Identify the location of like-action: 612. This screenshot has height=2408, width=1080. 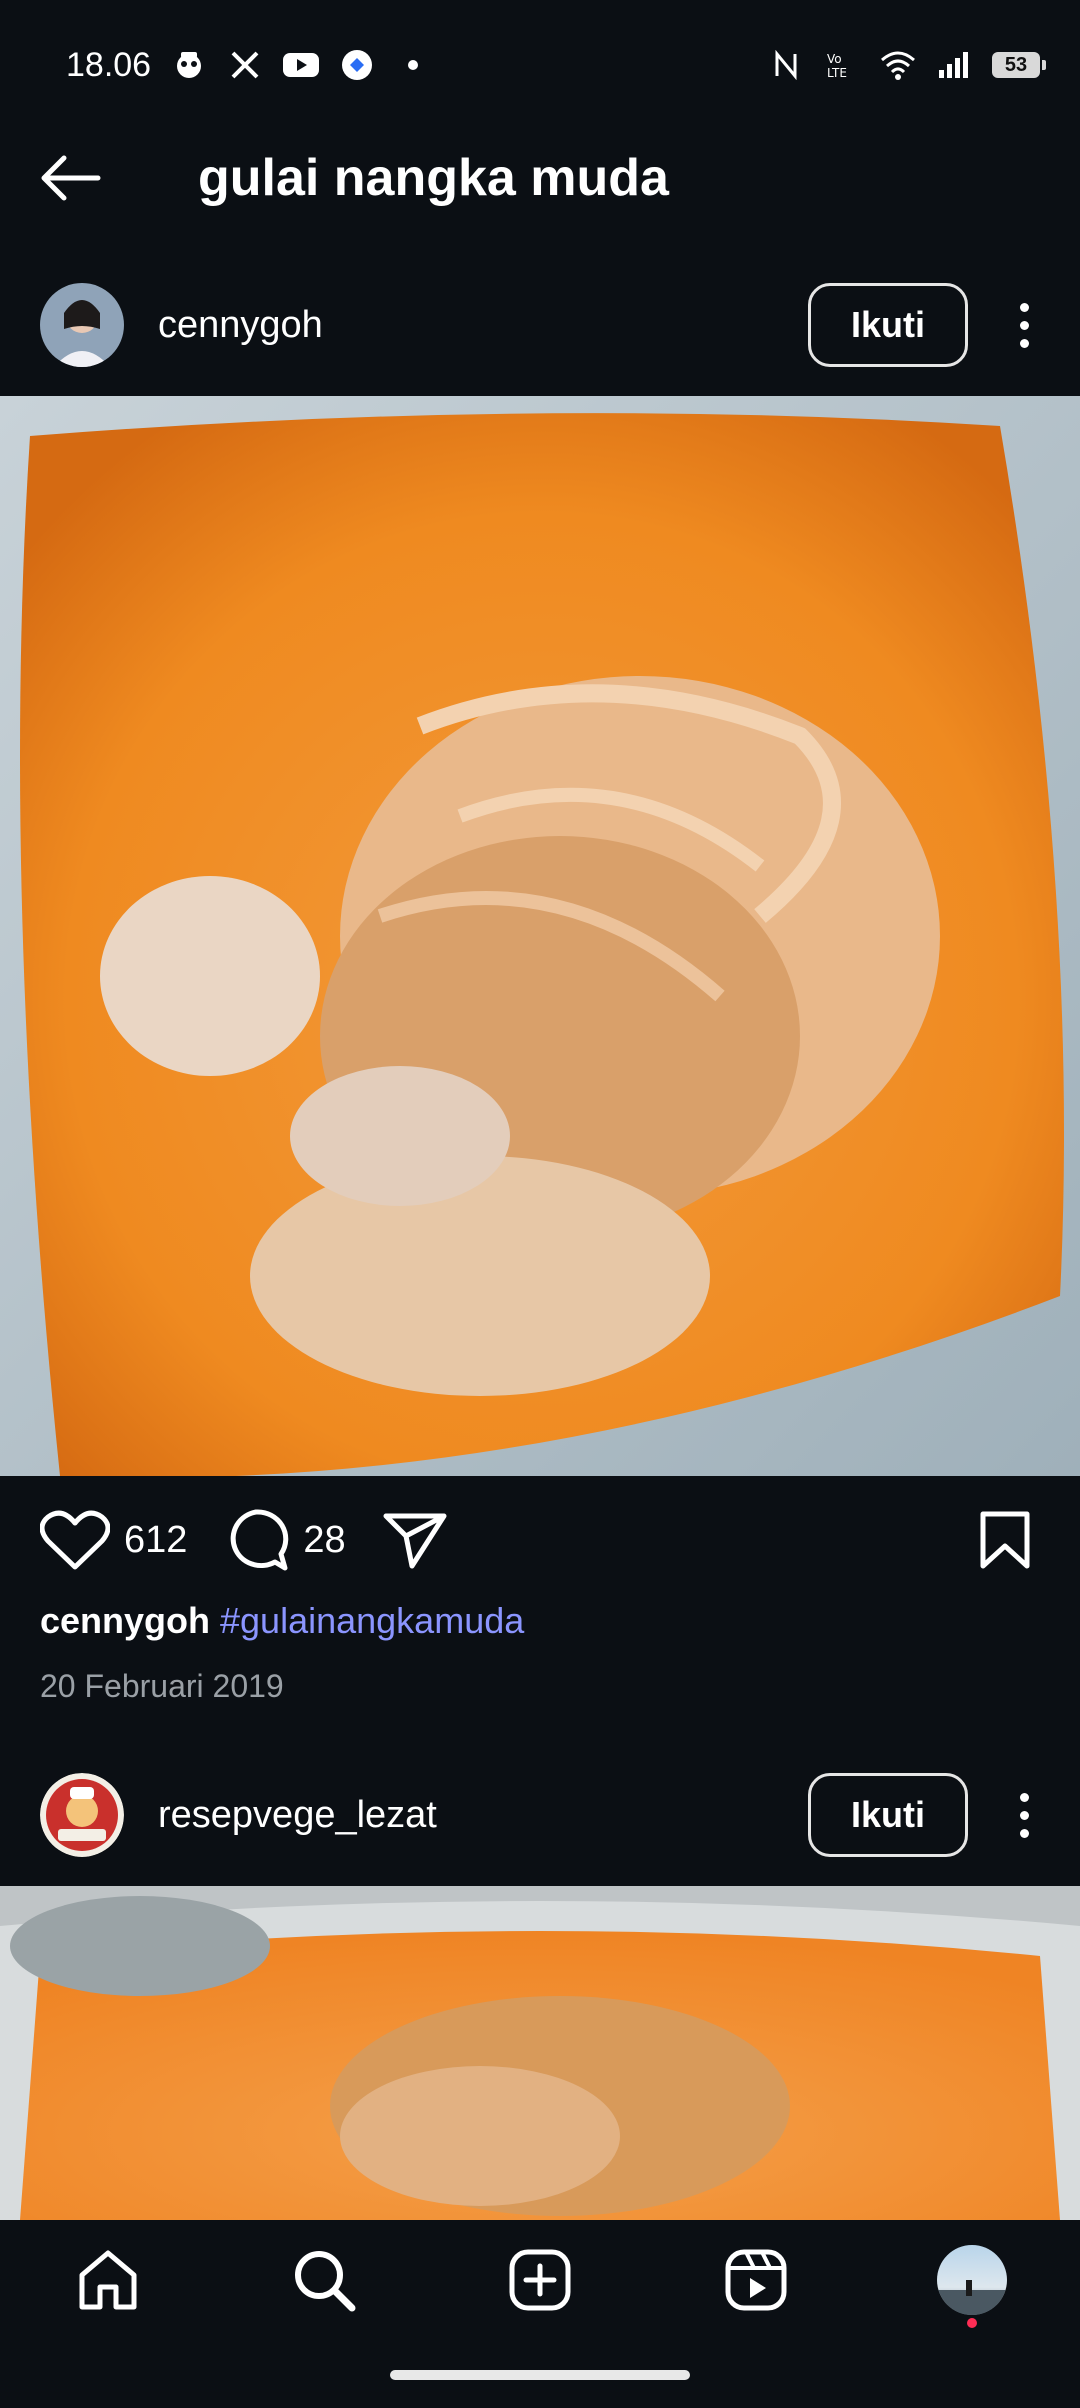
(113, 1540).